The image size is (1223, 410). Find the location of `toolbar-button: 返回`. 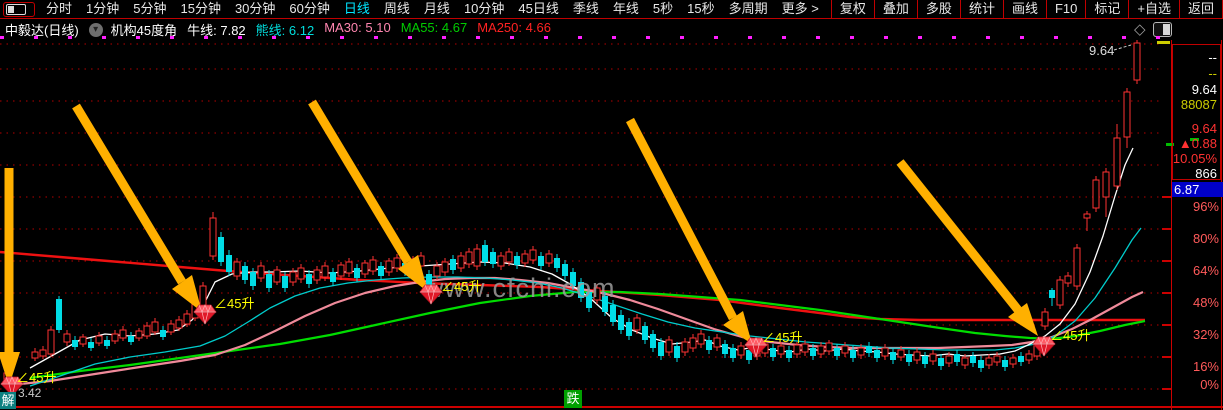

toolbar-button: 返回 is located at coordinates (1200, 9).